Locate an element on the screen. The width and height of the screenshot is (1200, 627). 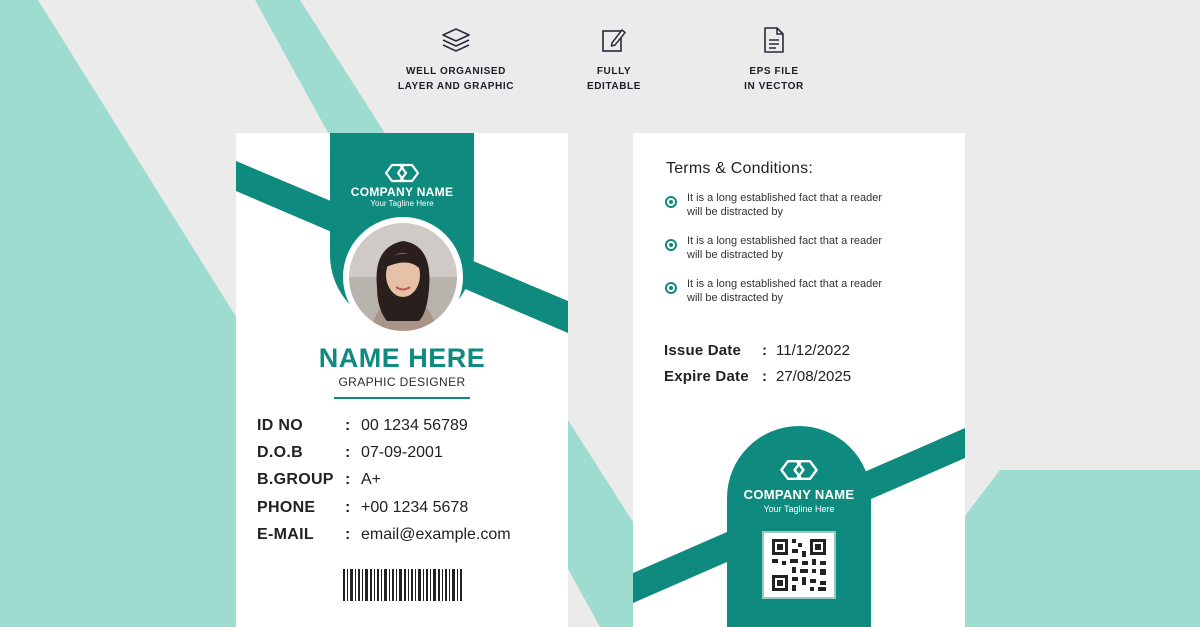
holder-name: NAME HERE is located at coordinates (402, 358).